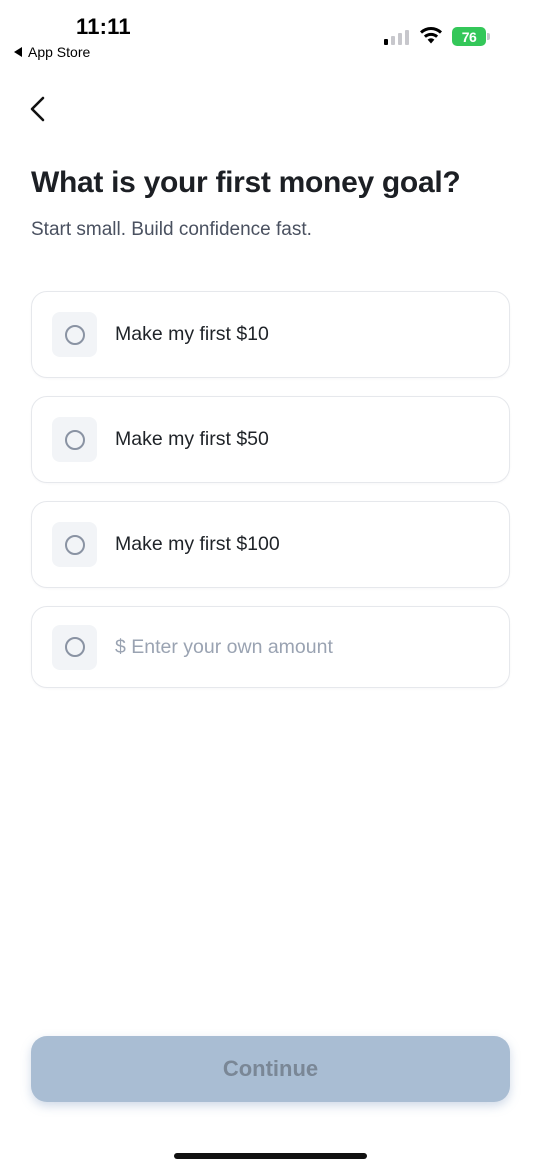 This screenshot has height=1170, width=540. What do you see at coordinates (270, 334) in the screenshot?
I see `goal-option-10: Make my first $10` at bounding box center [270, 334].